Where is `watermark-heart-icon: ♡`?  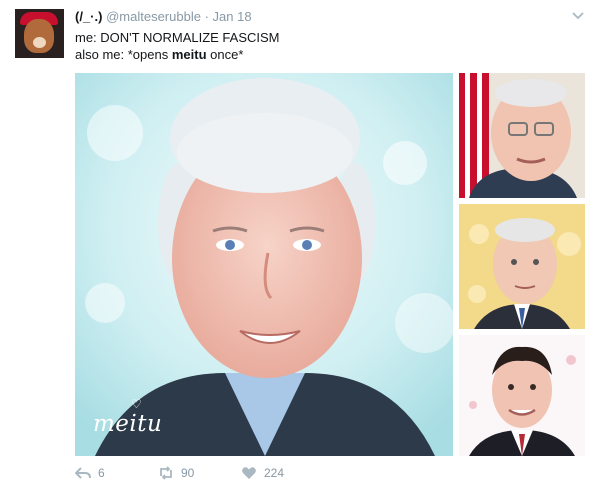
watermark-heart-icon: ♡ is located at coordinates (136, 404).